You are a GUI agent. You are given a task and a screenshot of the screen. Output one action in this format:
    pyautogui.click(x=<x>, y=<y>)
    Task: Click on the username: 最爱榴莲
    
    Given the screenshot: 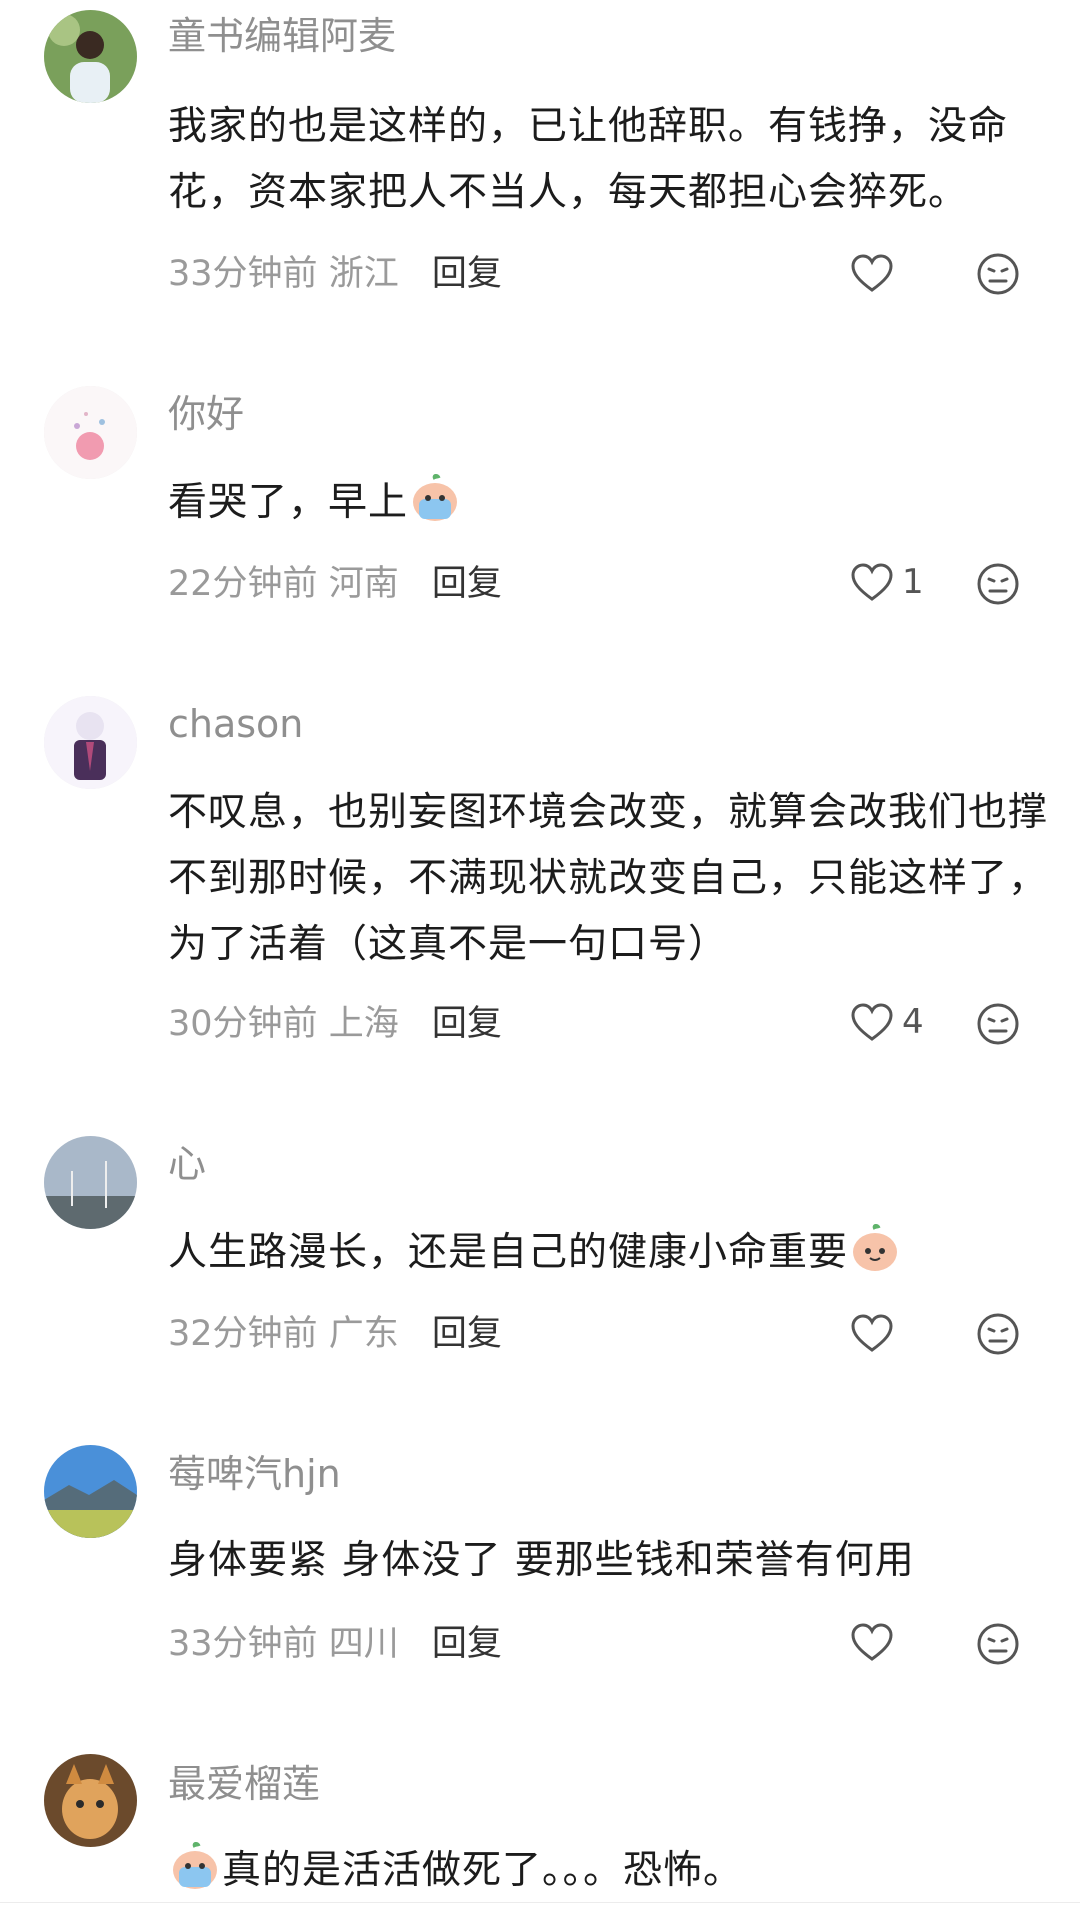 What is the action you would take?
    pyautogui.click(x=244, y=1784)
    